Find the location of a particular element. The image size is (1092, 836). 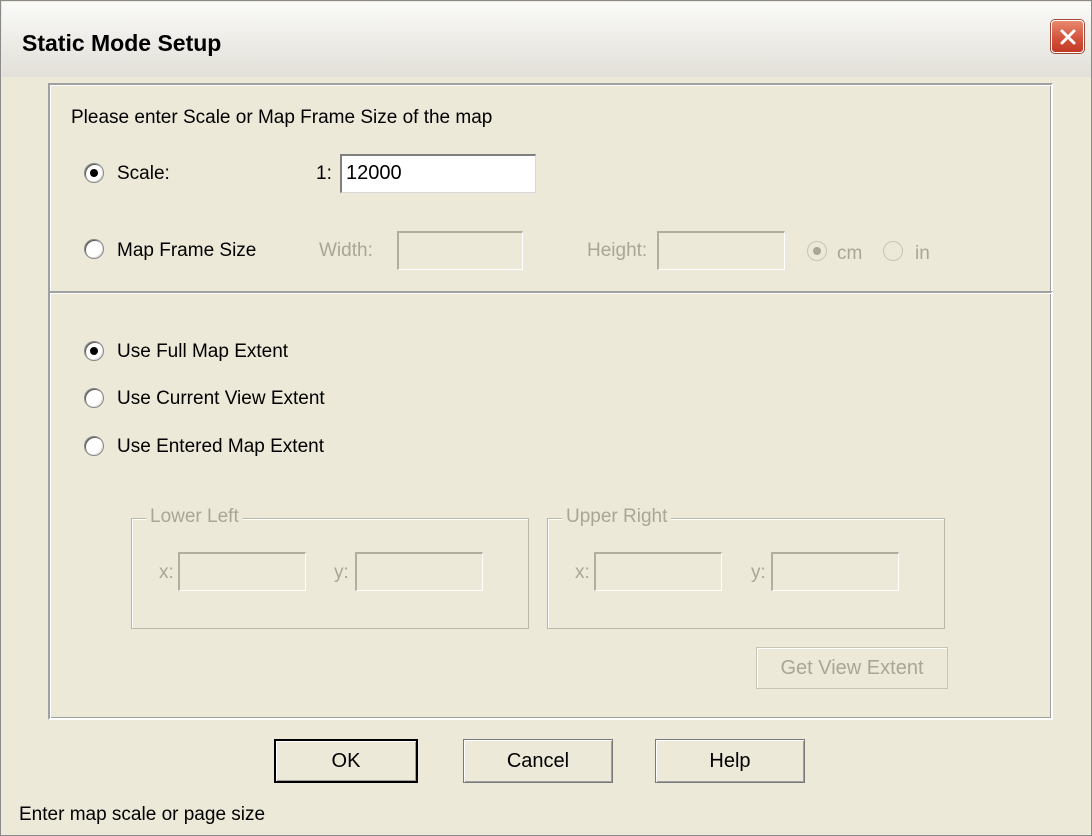

scale-input: 12000 is located at coordinates (438, 173).